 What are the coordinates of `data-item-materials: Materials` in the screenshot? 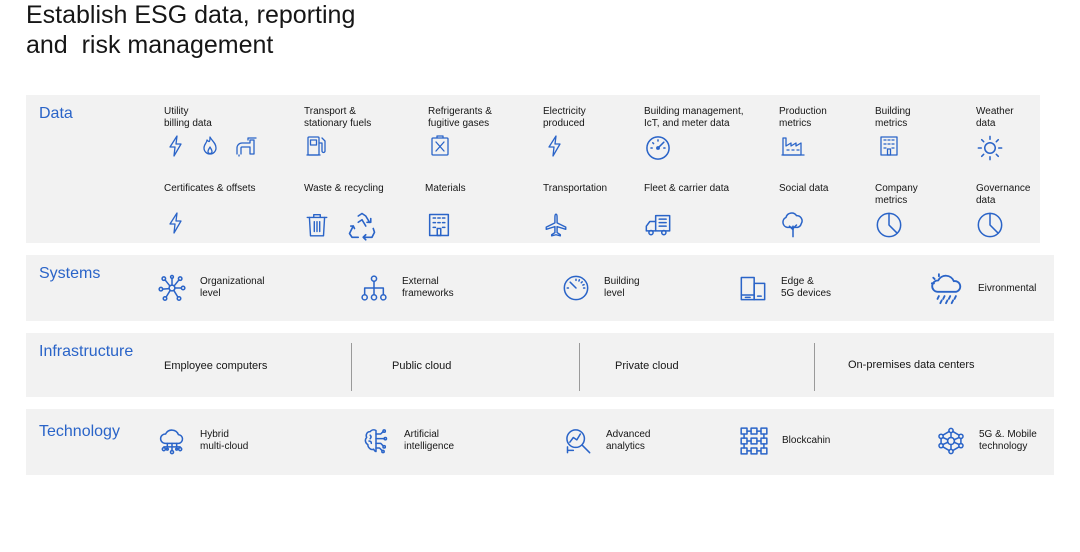 It's located at (445, 211).